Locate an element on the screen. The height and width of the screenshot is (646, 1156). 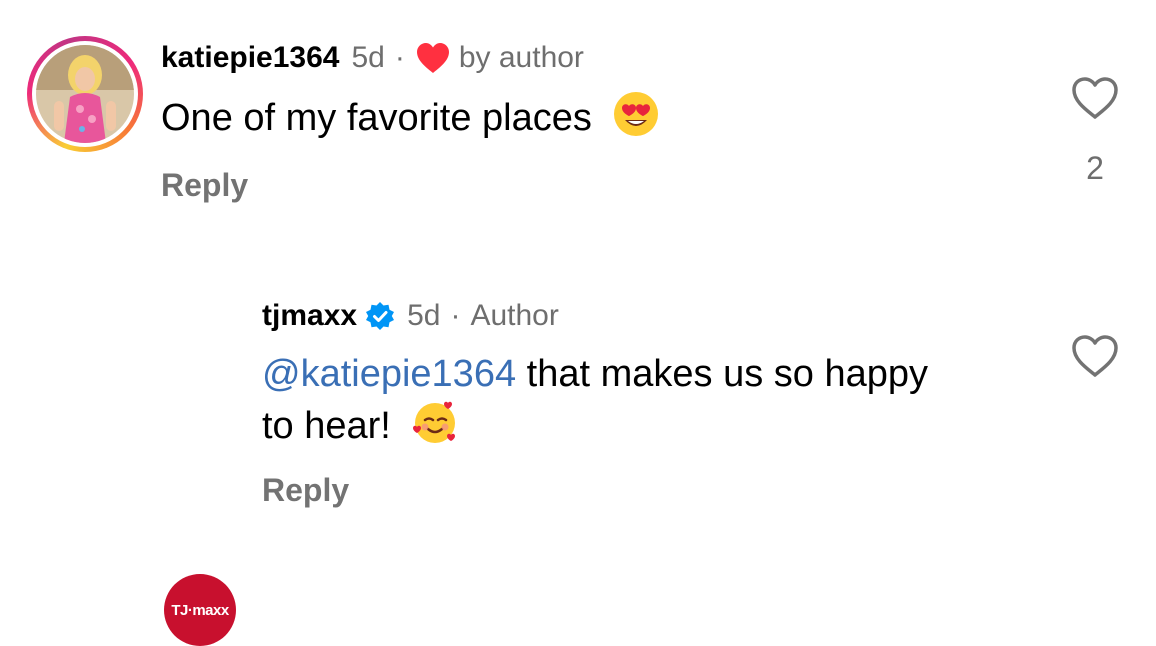
heart-filled-icon is located at coordinates (433, 58).